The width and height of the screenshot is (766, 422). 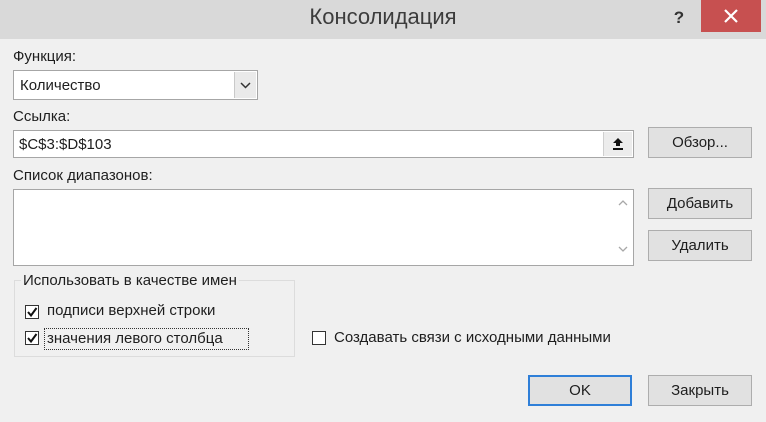 What do you see at coordinates (135, 85) in the screenshot?
I see `function-select: Количество` at bounding box center [135, 85].